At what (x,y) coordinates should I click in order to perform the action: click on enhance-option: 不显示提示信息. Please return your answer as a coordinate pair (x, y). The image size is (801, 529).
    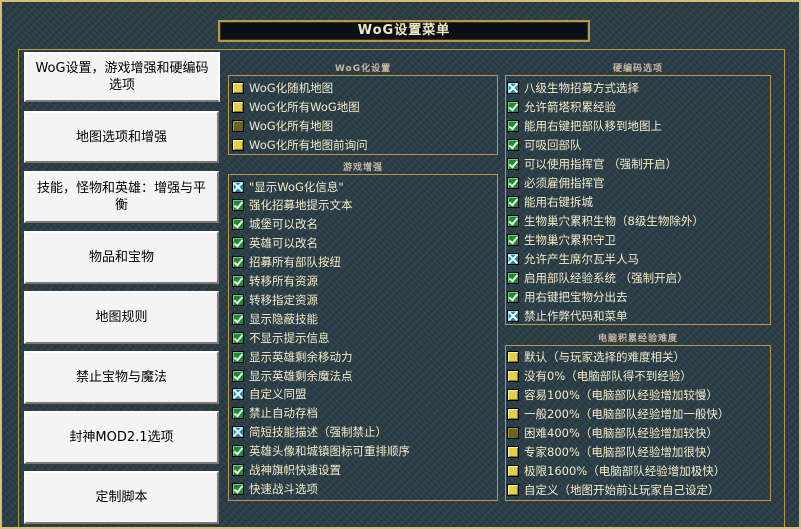
    Looking at the image, I should click on (281, 337).